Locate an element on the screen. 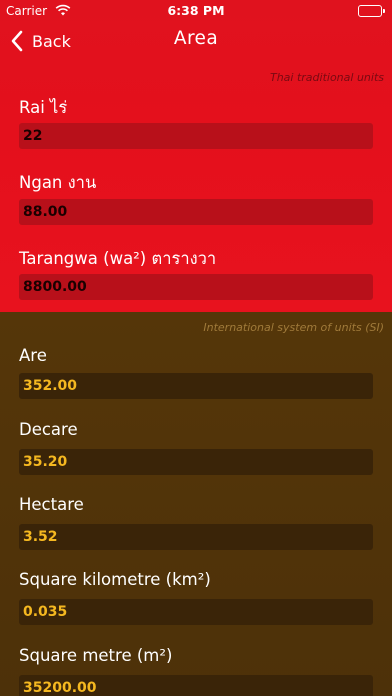 This screenshot has height=696, width=392. square-metre-label: Square metre (m²) is located at coordinates (96, 655).